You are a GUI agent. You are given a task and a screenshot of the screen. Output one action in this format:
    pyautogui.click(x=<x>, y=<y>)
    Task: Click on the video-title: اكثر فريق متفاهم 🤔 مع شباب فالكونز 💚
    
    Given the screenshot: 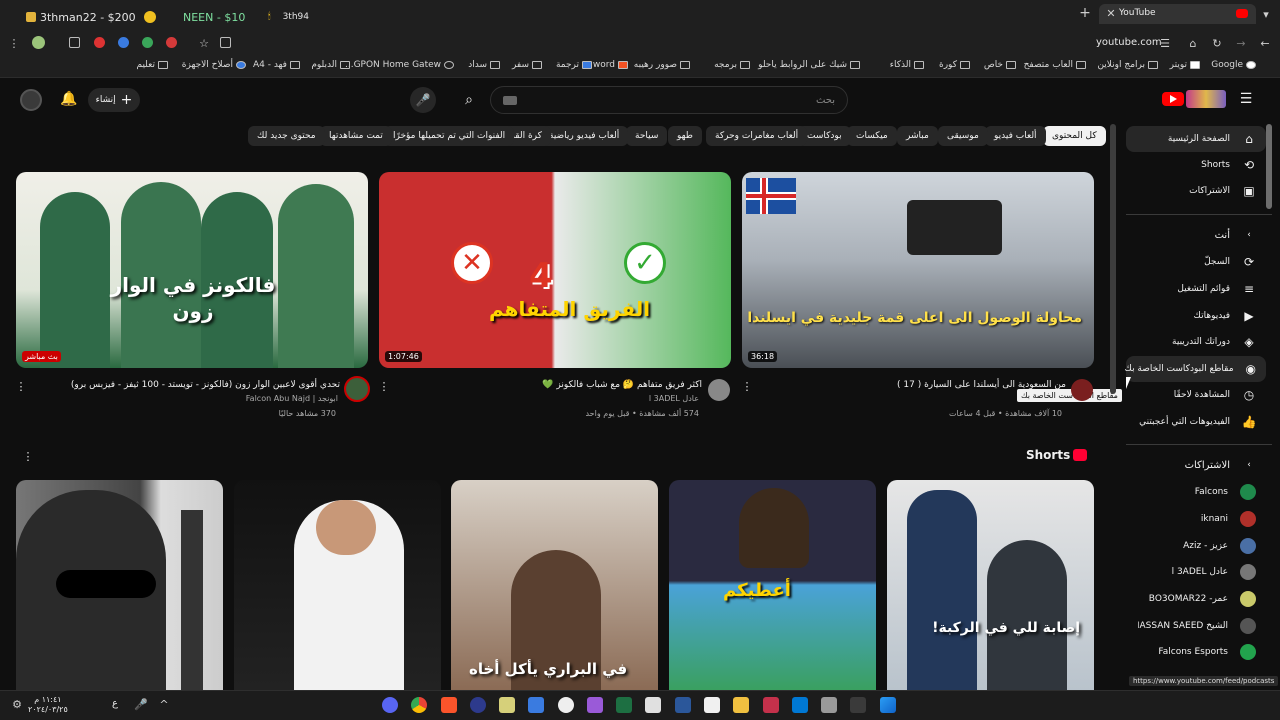 What is the action you would take?
    pyautogui.click(x=622, y=385)
    